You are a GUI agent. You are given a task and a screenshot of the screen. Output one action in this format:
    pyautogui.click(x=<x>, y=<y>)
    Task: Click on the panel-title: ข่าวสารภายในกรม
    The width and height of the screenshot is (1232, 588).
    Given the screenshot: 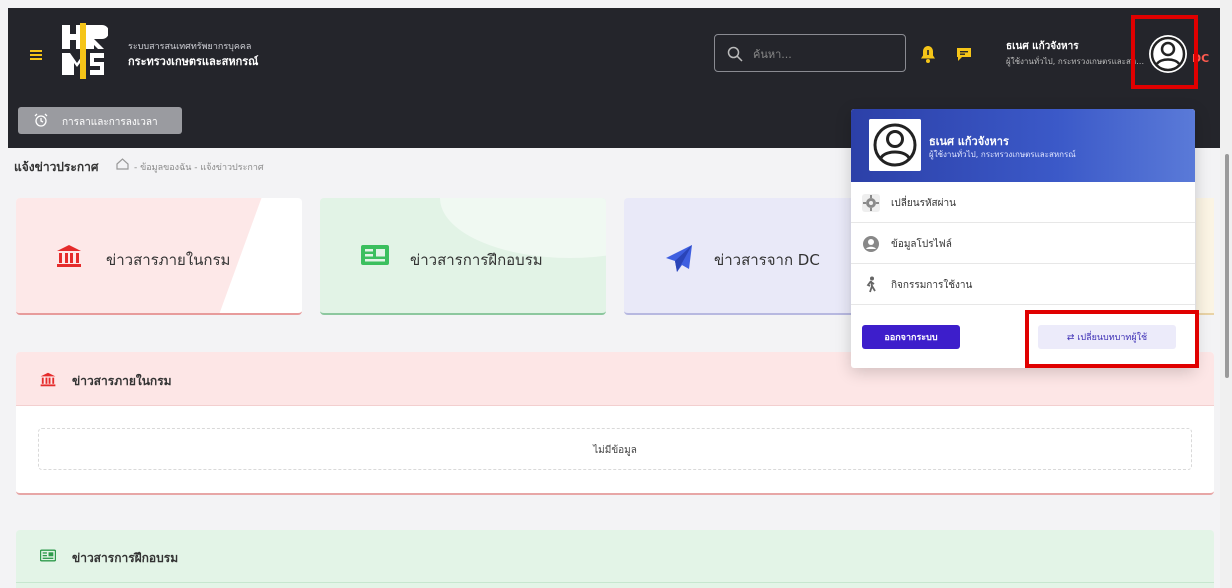 What is the action you would take?
    pyautogui.click(x=122, y=381)
    